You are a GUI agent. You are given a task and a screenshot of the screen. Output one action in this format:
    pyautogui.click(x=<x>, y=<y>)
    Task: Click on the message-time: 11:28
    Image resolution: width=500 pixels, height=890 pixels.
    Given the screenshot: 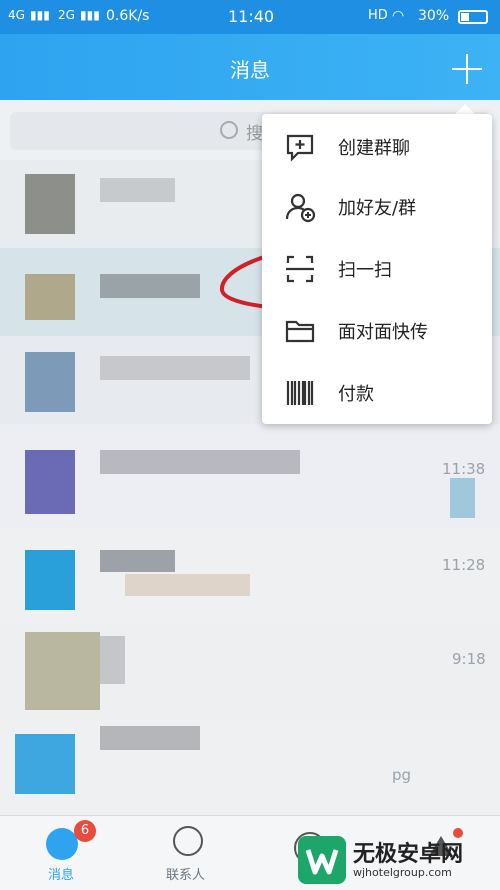 What is the action you would take?
    pyautogui.click(x=464, y=565)
    